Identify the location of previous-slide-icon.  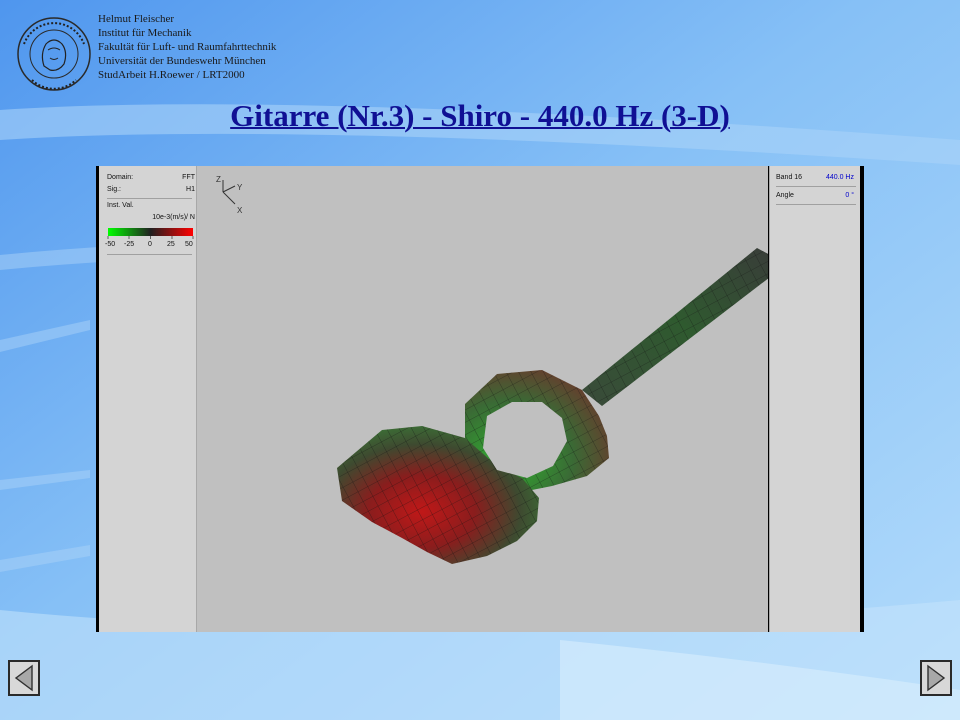
(23, 678).